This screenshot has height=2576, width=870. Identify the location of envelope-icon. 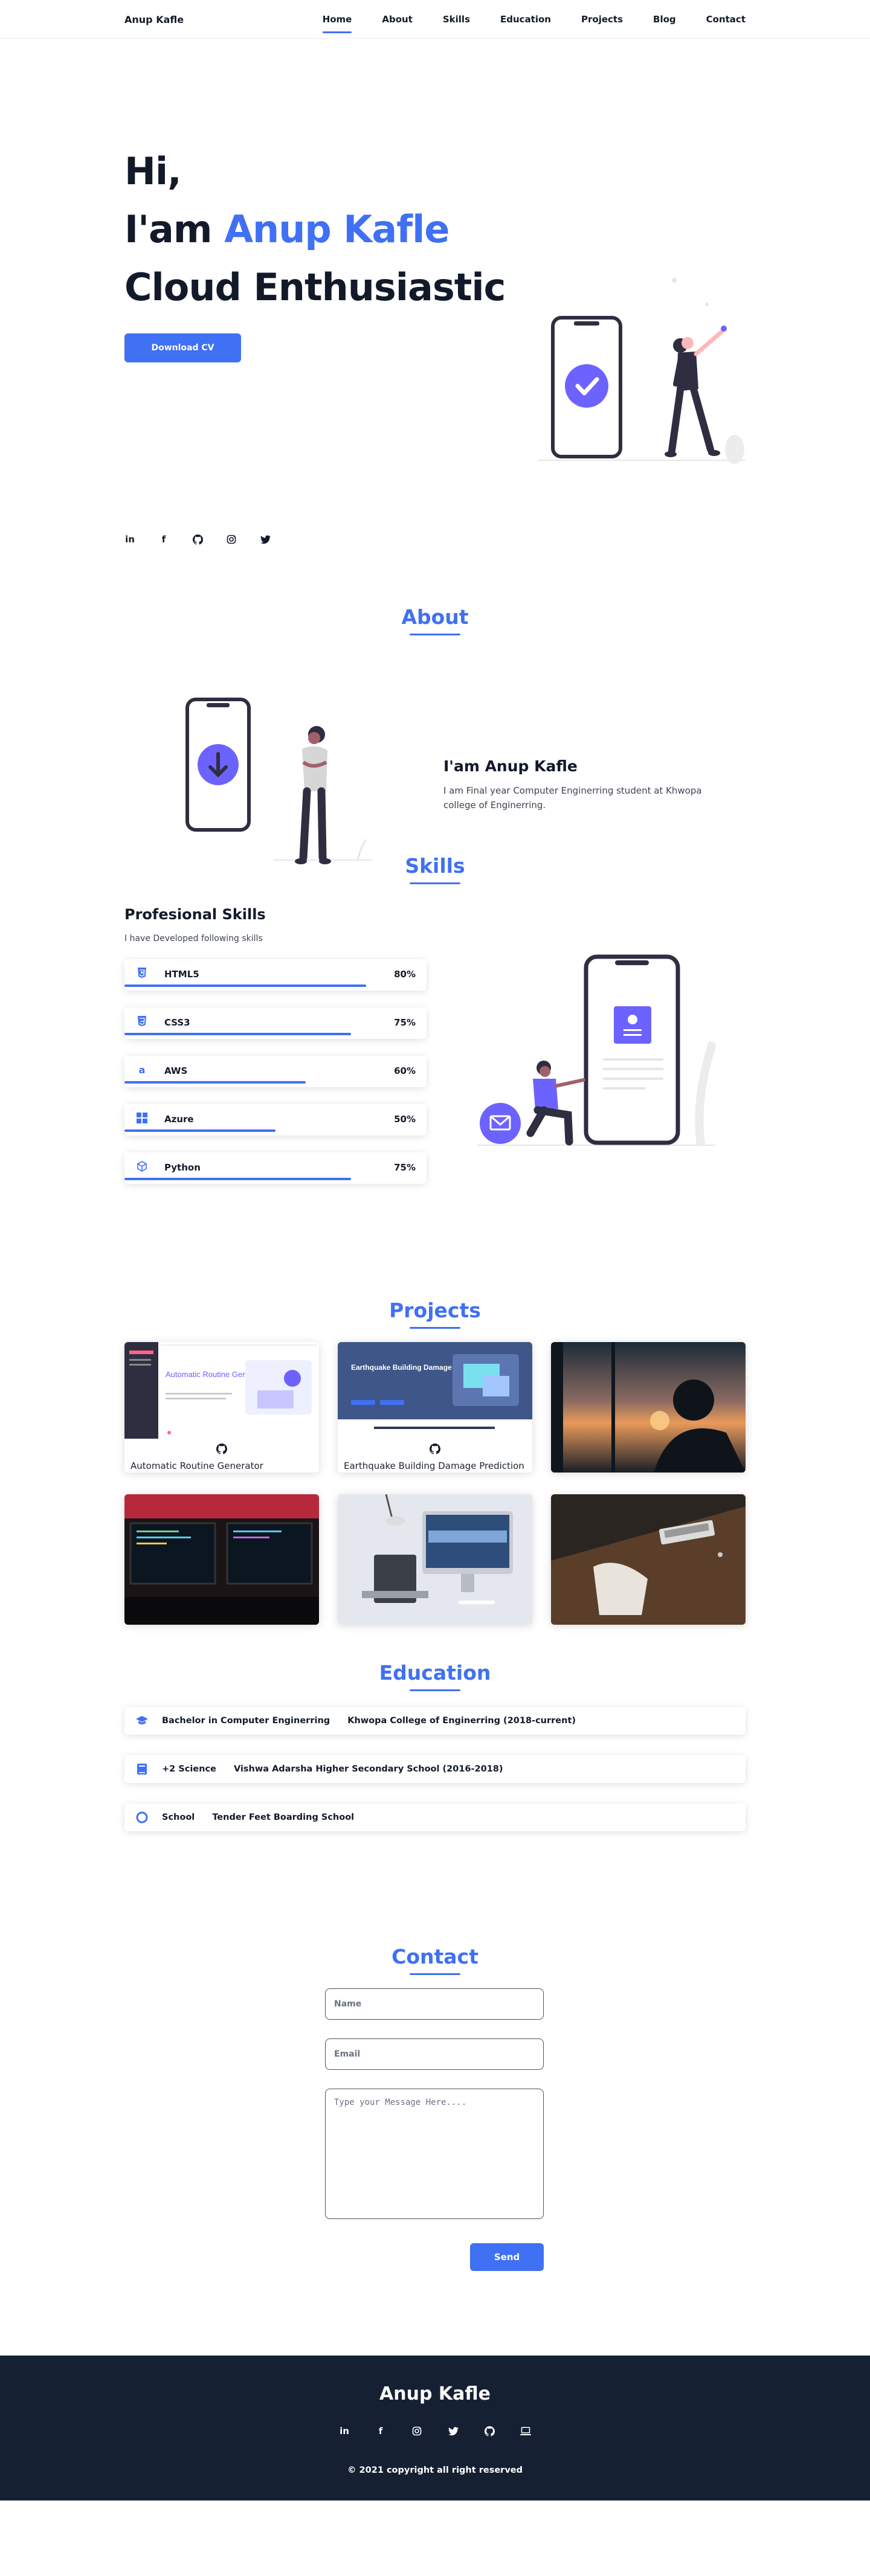
(500, 1123).